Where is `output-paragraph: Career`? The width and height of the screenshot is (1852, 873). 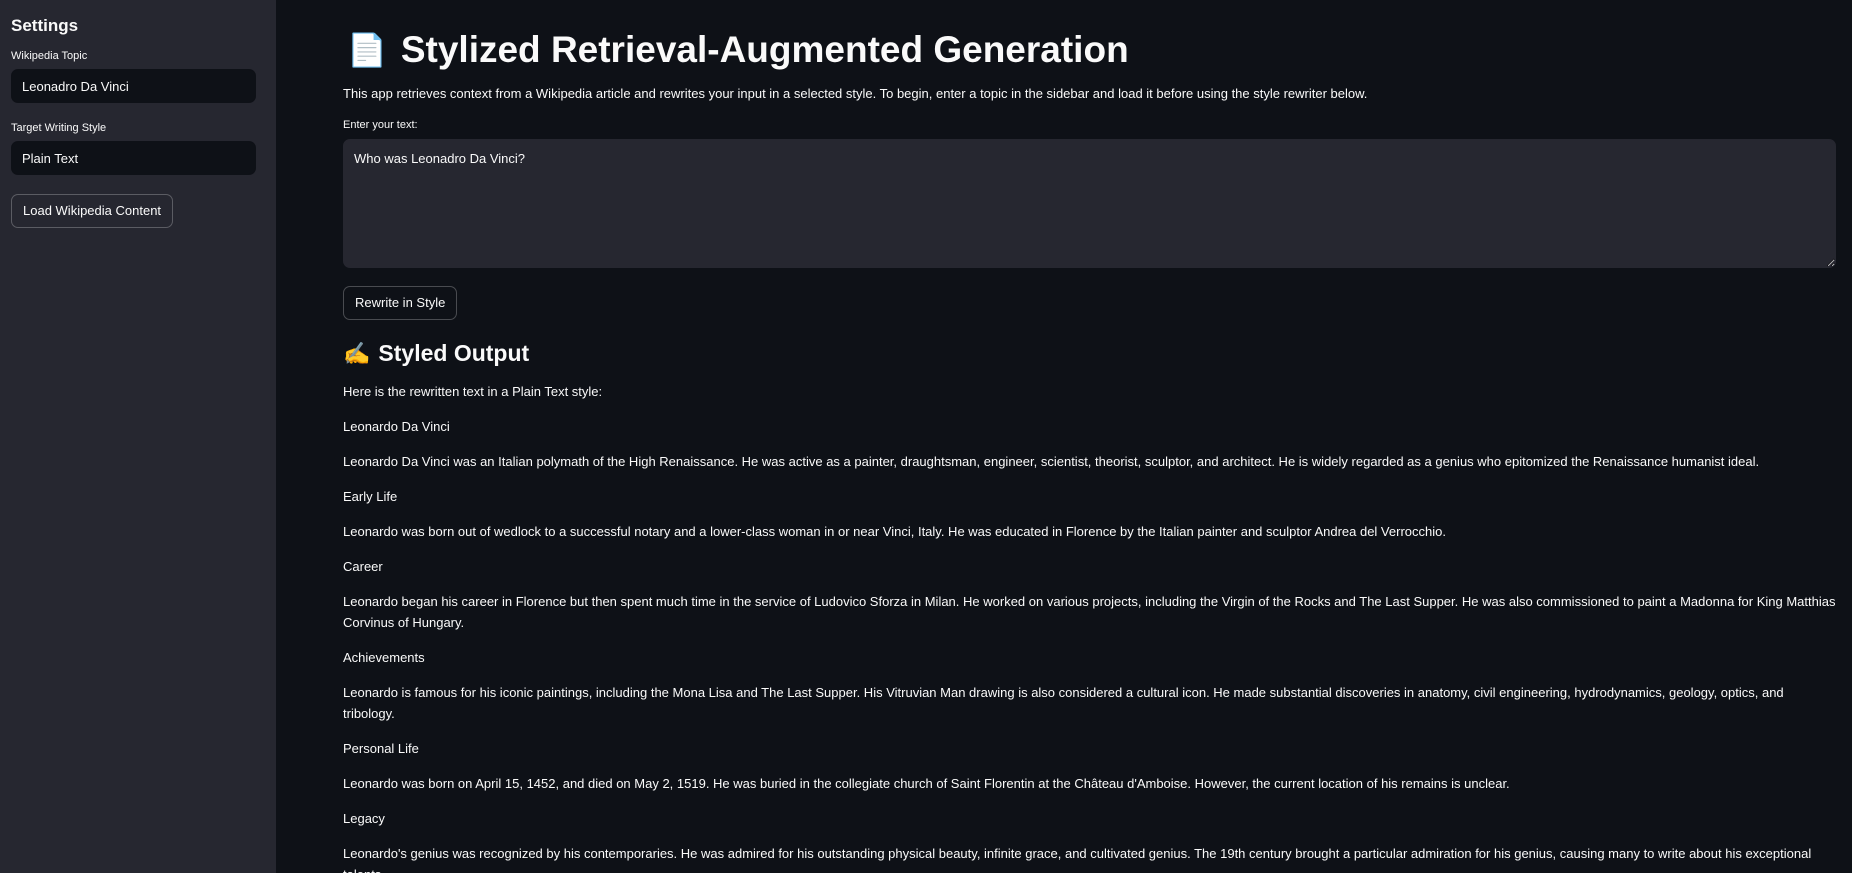 output-paragraph: Career is located at coordinates (363, 566).